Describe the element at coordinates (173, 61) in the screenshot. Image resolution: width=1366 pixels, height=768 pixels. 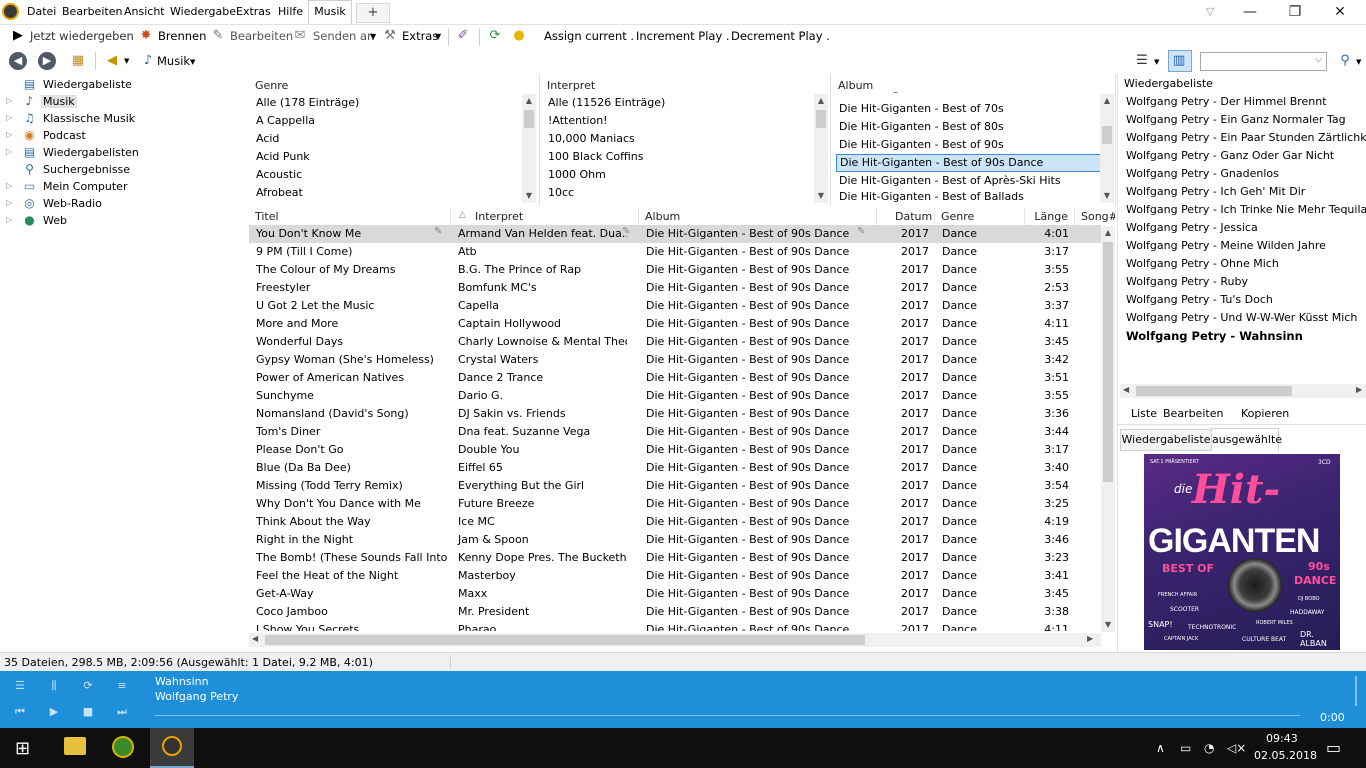
I see `breadcrumb-musik: Musik` at that location.